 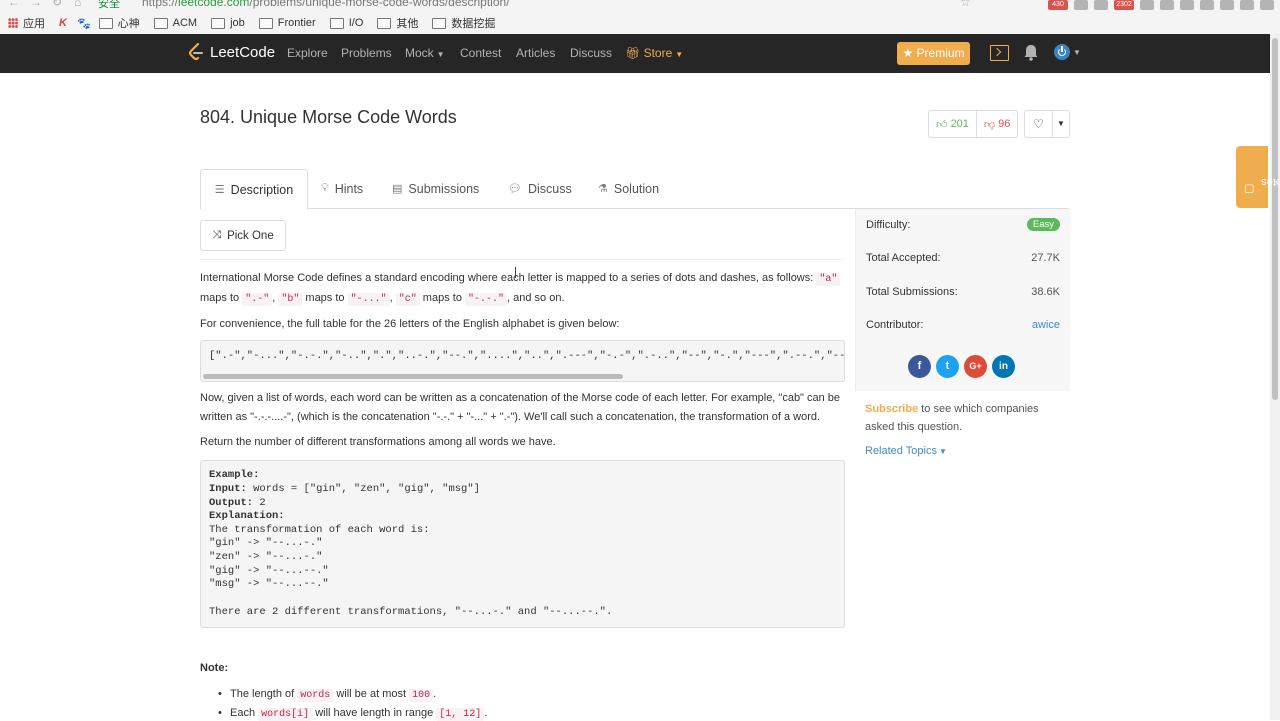 I want to click on label: Explanation:, so click(x=247, y=516).